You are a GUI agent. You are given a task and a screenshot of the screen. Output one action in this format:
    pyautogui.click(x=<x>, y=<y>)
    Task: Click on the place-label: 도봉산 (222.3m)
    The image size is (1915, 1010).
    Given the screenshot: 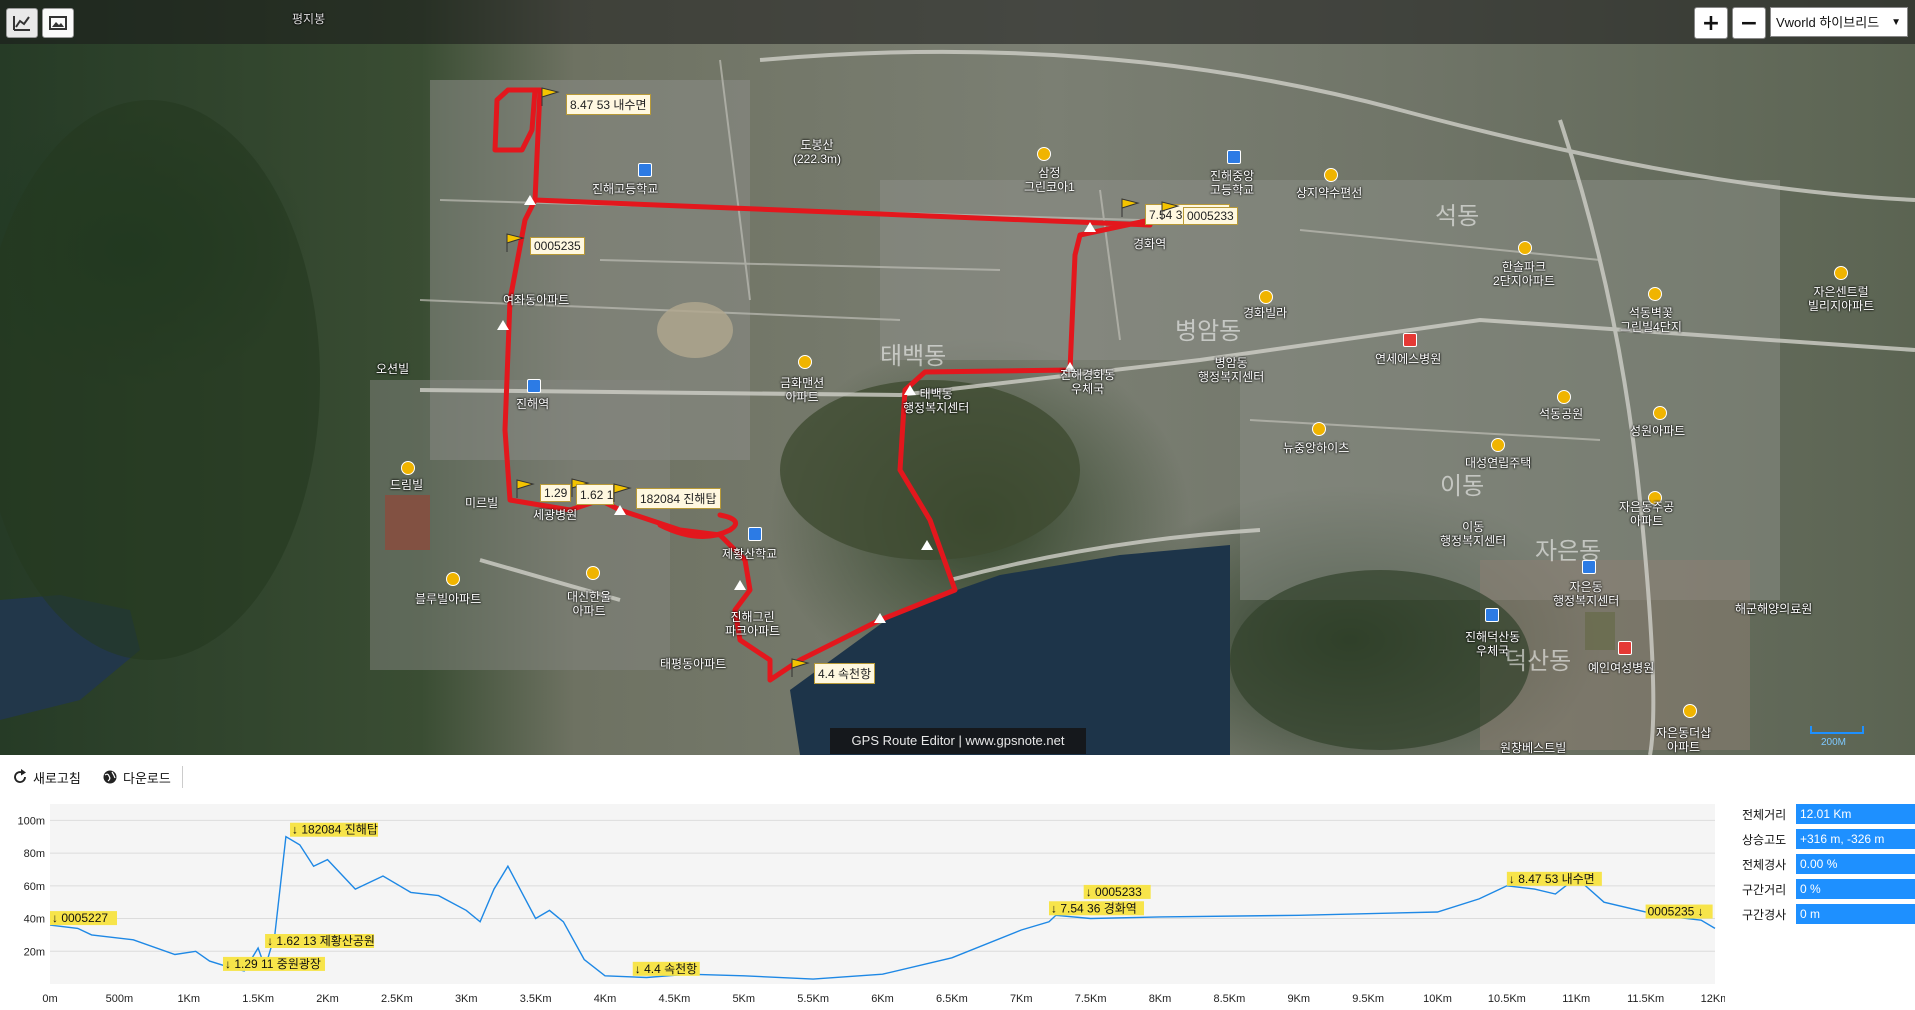 What is the action you would take?
    pyautogui.click(x=817, y=152)
    